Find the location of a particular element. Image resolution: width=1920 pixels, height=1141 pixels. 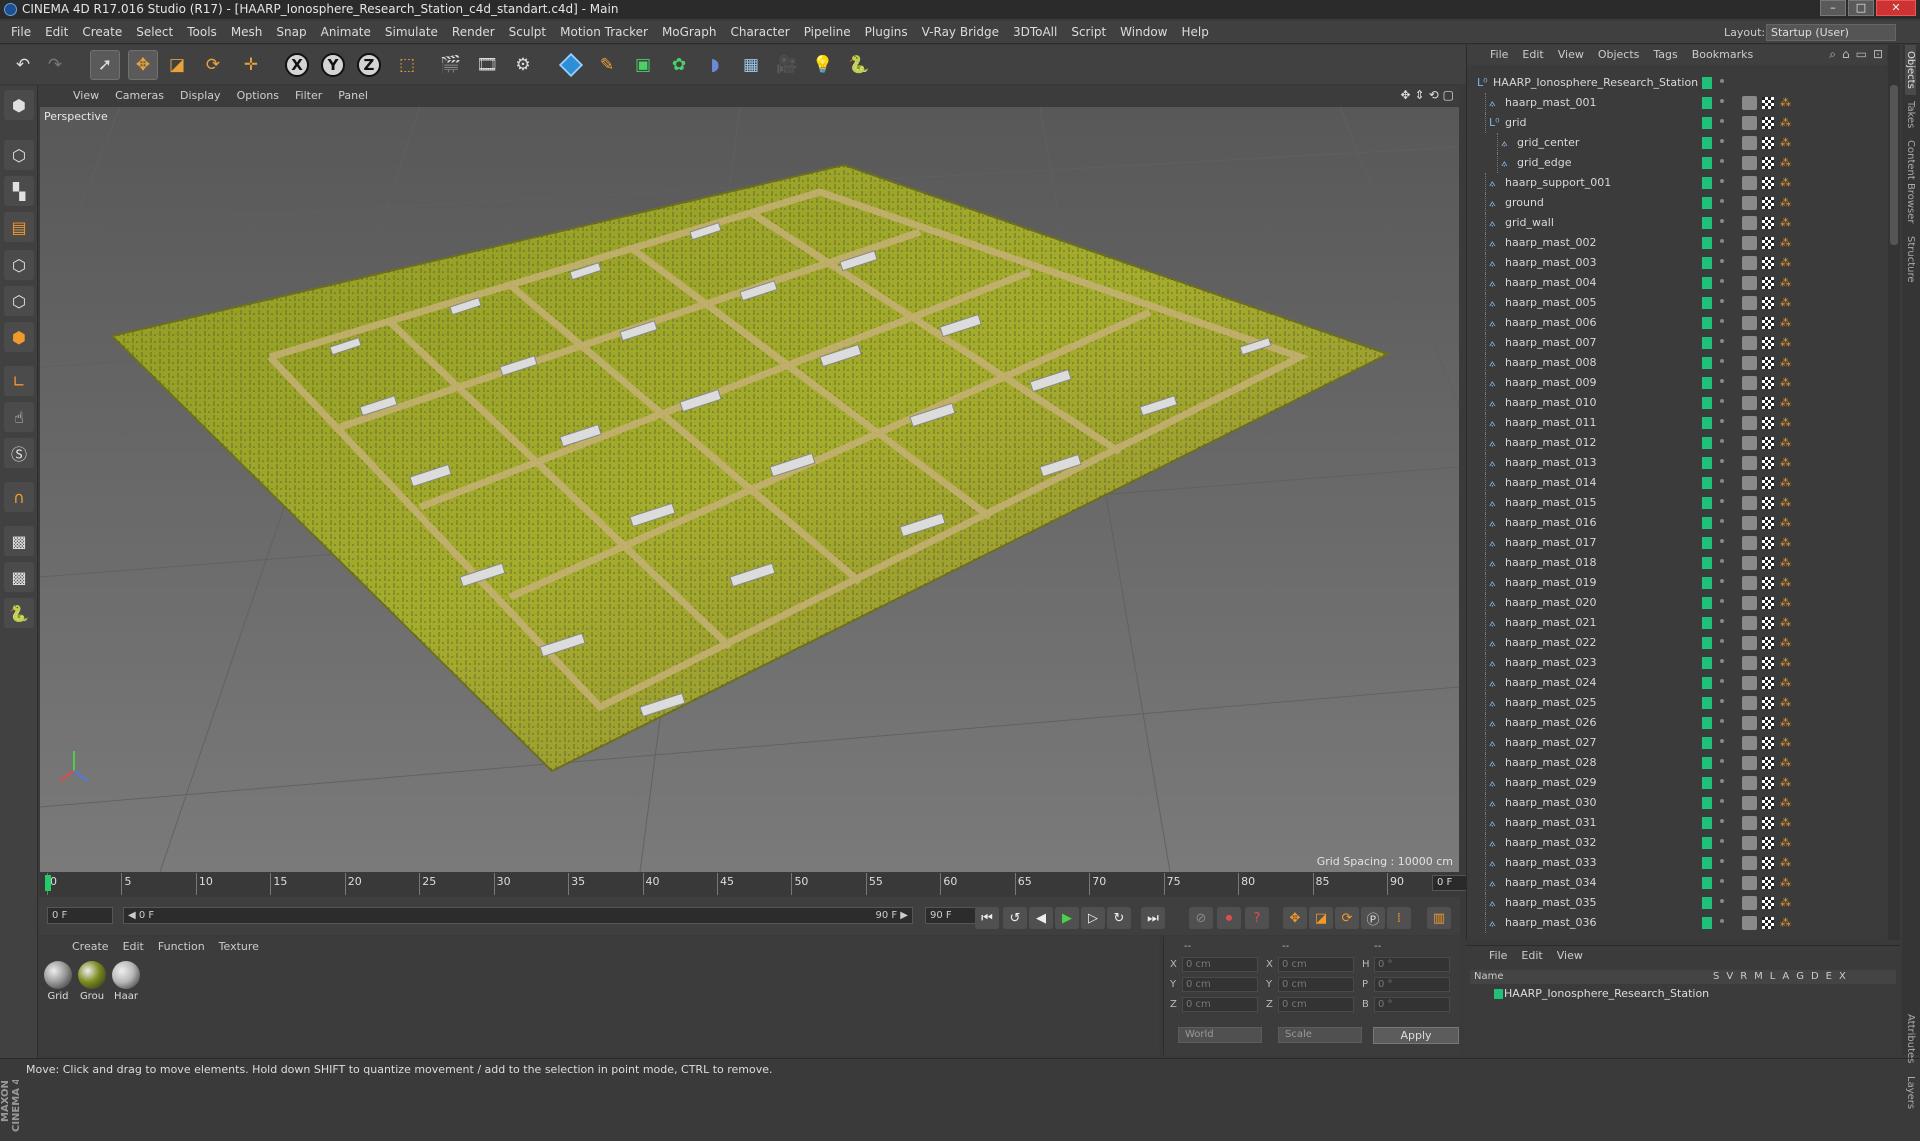

object-name: haarp_mast_007 is located at coordinates (1550, 342).